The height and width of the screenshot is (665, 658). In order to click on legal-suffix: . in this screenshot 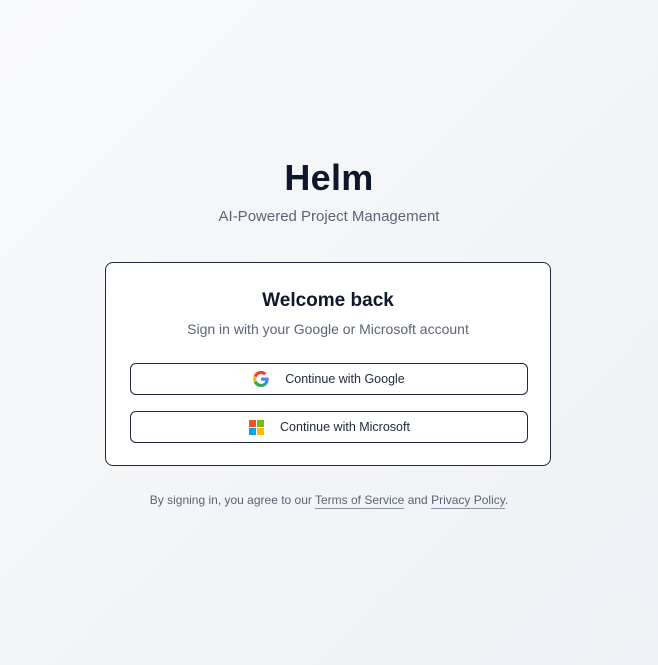, I will do `click(506, 500)`.